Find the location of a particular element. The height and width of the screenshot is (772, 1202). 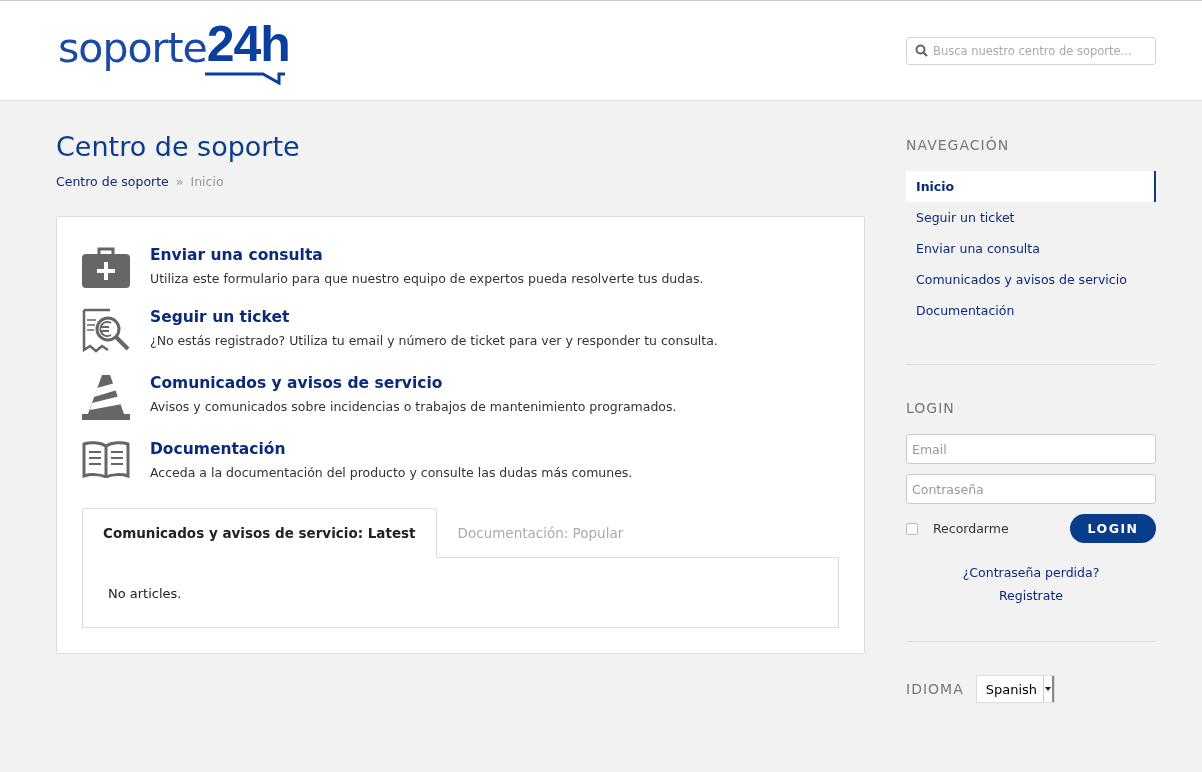

receipt-search-icon is located at coordinates (106, 331).